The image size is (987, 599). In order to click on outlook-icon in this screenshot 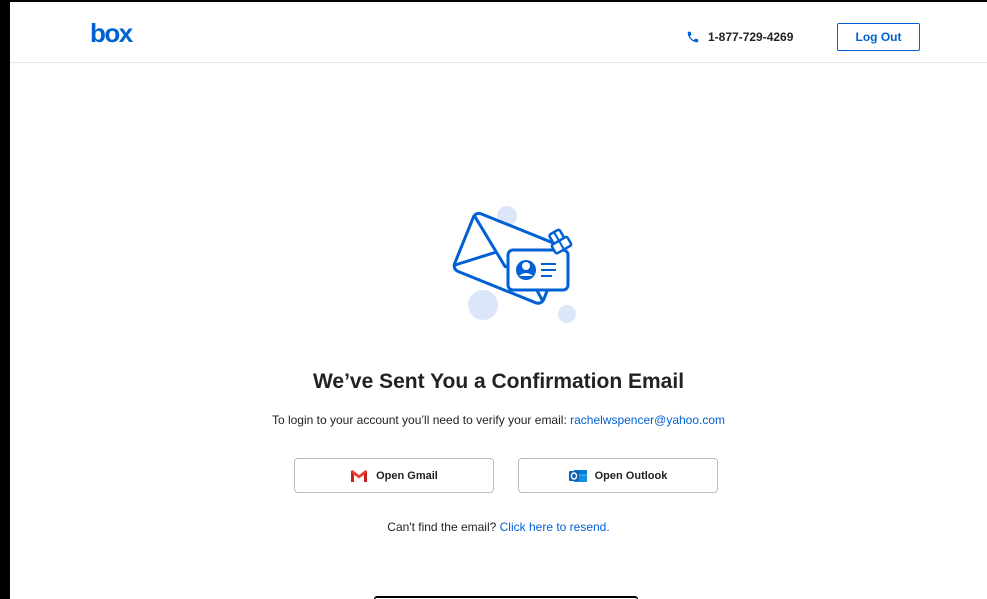, I will do `click(577, 475)`.